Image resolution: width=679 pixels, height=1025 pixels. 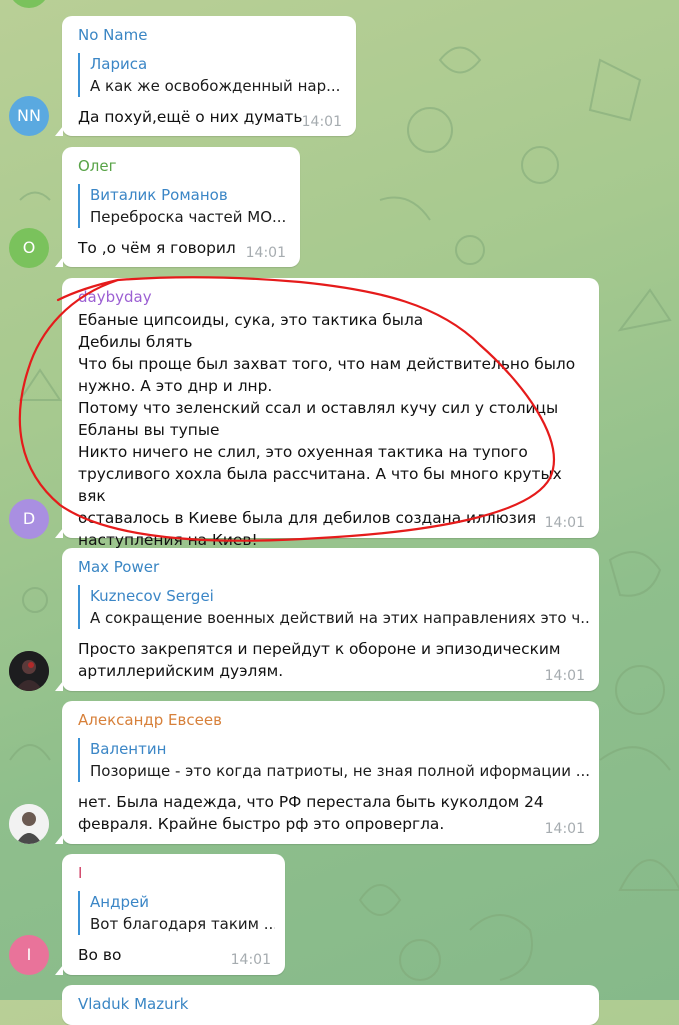 What do you see at coordinates (251, 320) in the screenshot?
I see `message-line: Ебаные ципсоиды, сука, это тактика была` at bounding box center [251, 320].